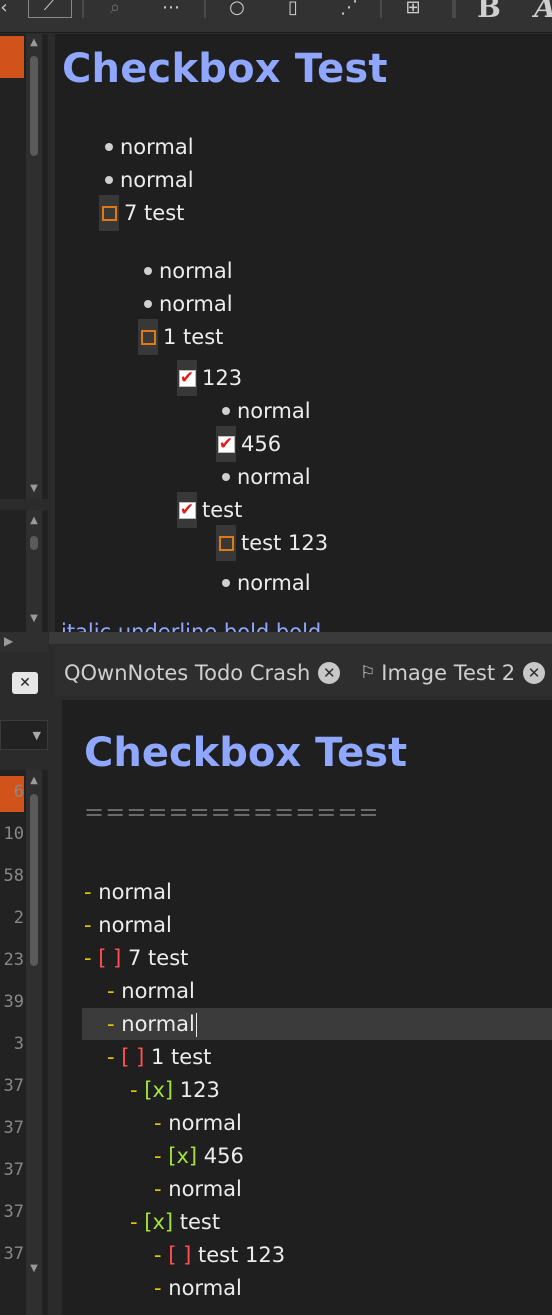 This screenshot has height=1315, width=552. I want to click on attachment-icon: ⌕, so click(115, 10).